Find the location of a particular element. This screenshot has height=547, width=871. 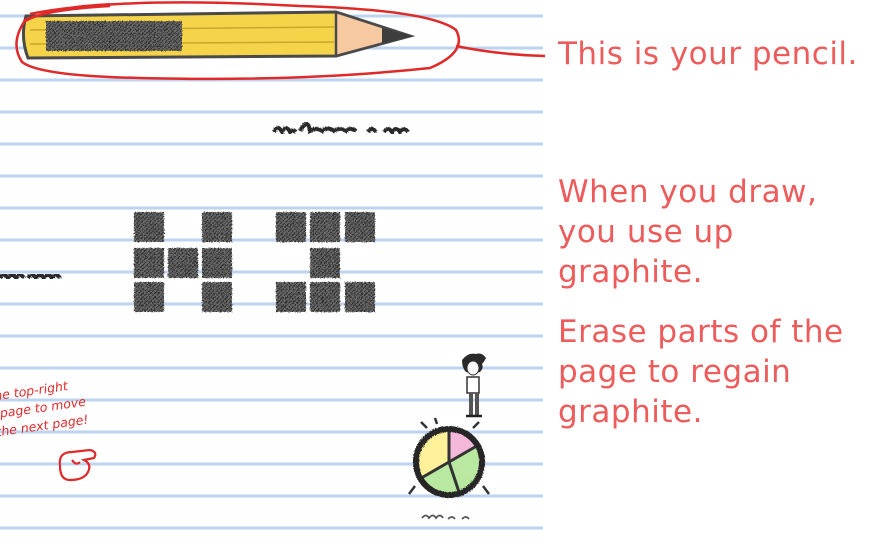

graphite-tip-text: When you draw, you use up graphite. is located at coordinates (688, 232).